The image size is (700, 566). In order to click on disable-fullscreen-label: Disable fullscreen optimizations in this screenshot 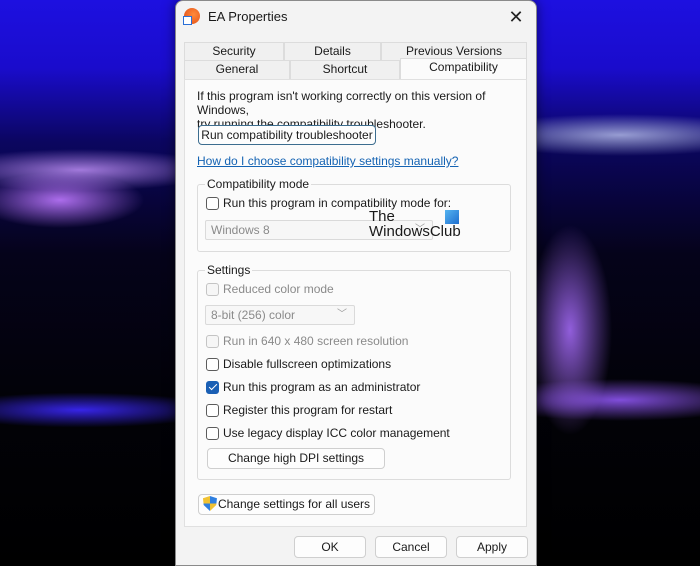, I will do `click(307, 364)`.